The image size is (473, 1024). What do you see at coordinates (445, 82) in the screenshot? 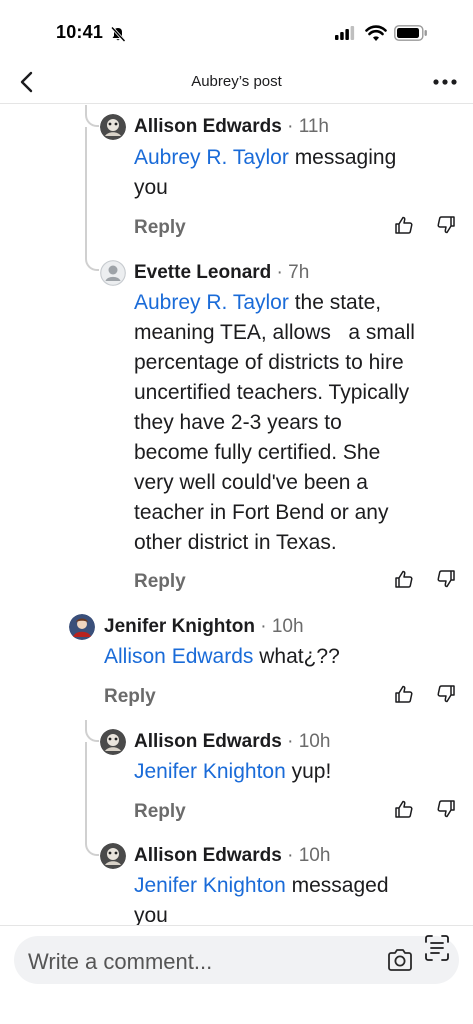
I see `more-options-icon` at bounding box center [445, 82].